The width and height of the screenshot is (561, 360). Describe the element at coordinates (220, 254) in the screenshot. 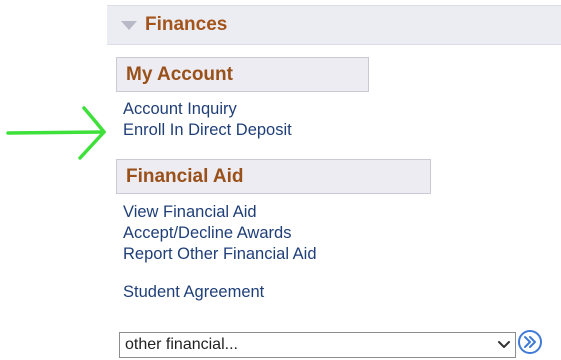

I see `report-other-financial-aid-link: Report Other Financial Aid` at that location.